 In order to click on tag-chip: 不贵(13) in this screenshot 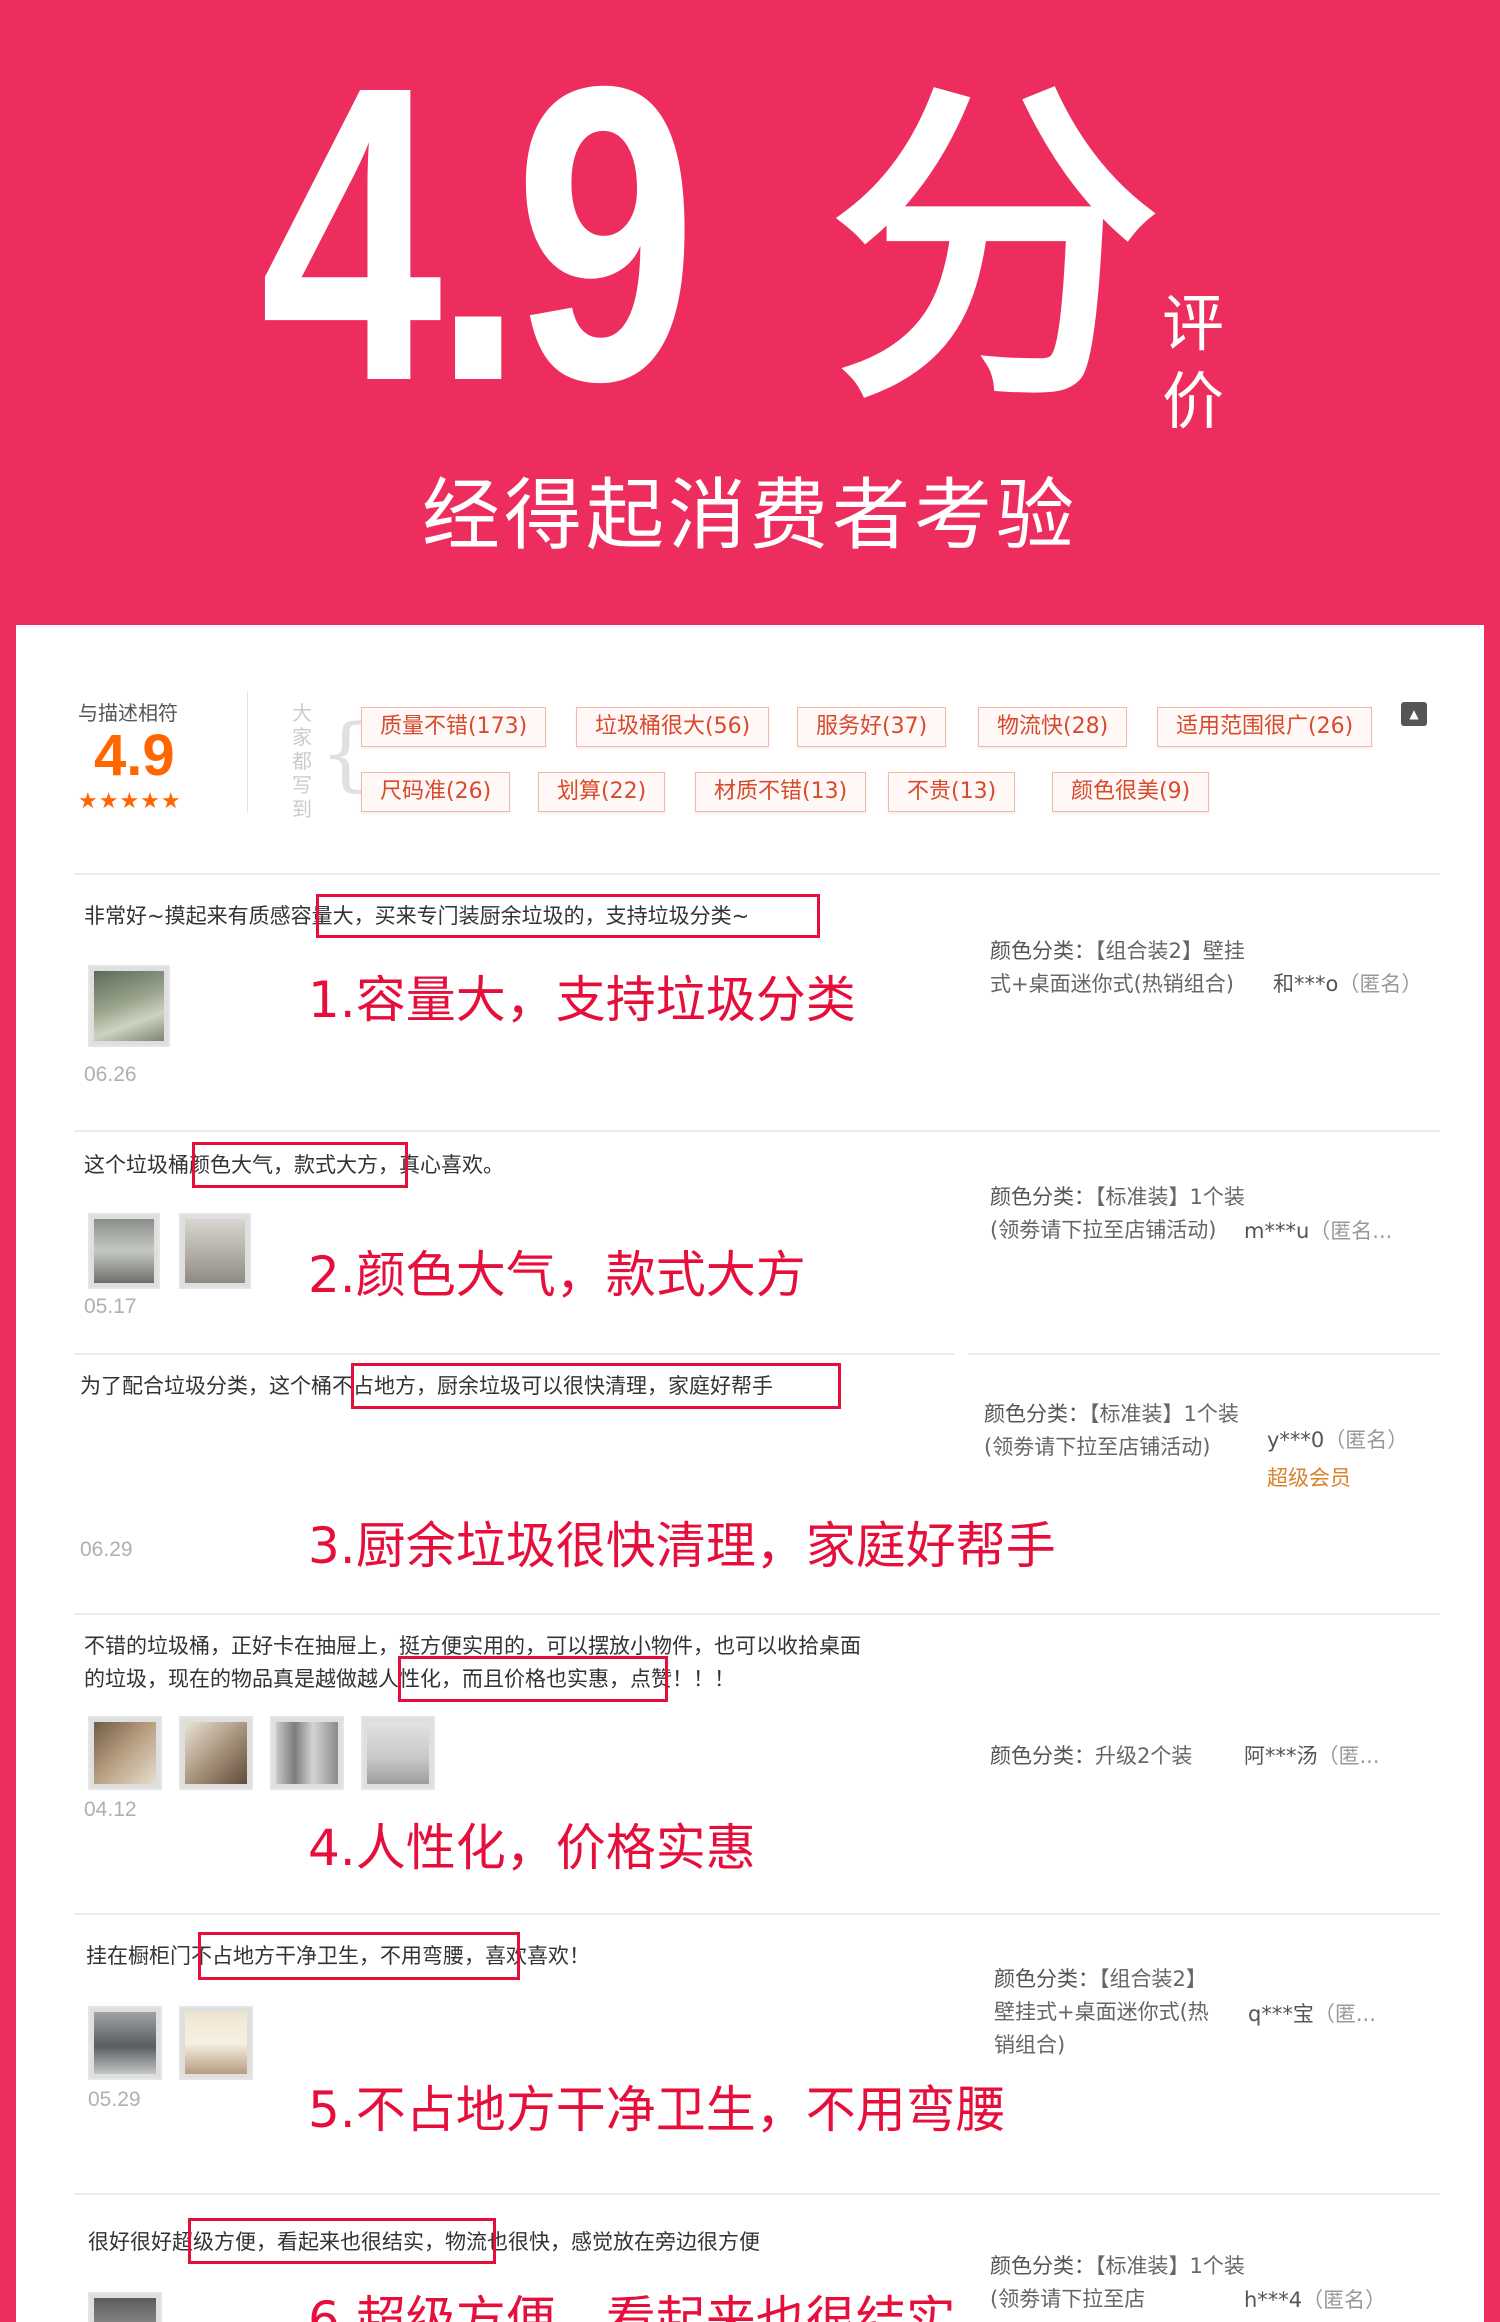, I will do `click(952, 792)`.